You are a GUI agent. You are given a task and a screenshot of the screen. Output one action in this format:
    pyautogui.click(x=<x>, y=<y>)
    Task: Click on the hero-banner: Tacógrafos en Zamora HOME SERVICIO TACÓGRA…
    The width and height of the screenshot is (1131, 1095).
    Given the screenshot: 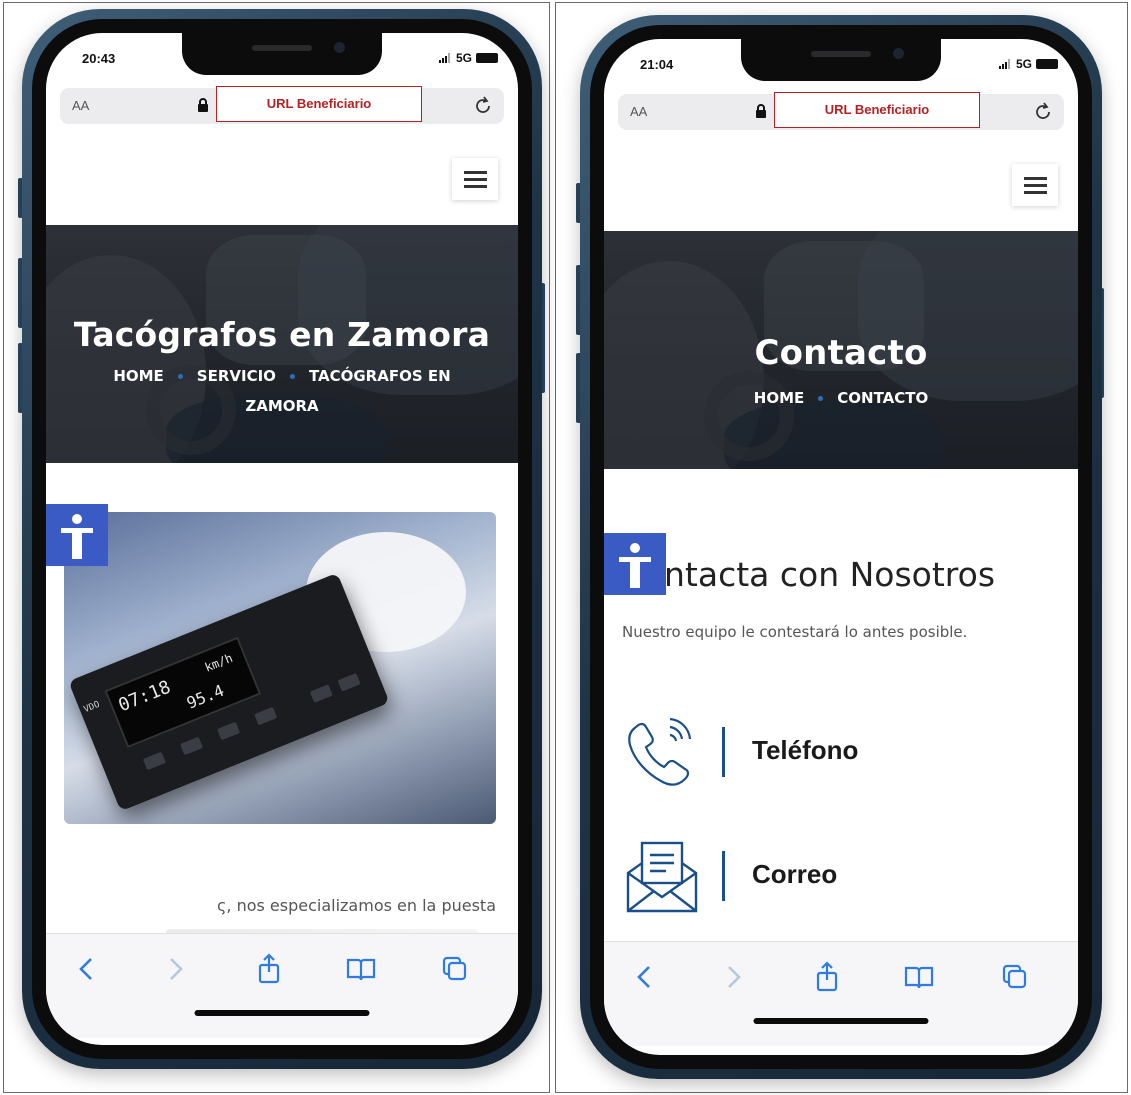 What is the action you would take?
    pyautogui.click(x=282, y=344)
    